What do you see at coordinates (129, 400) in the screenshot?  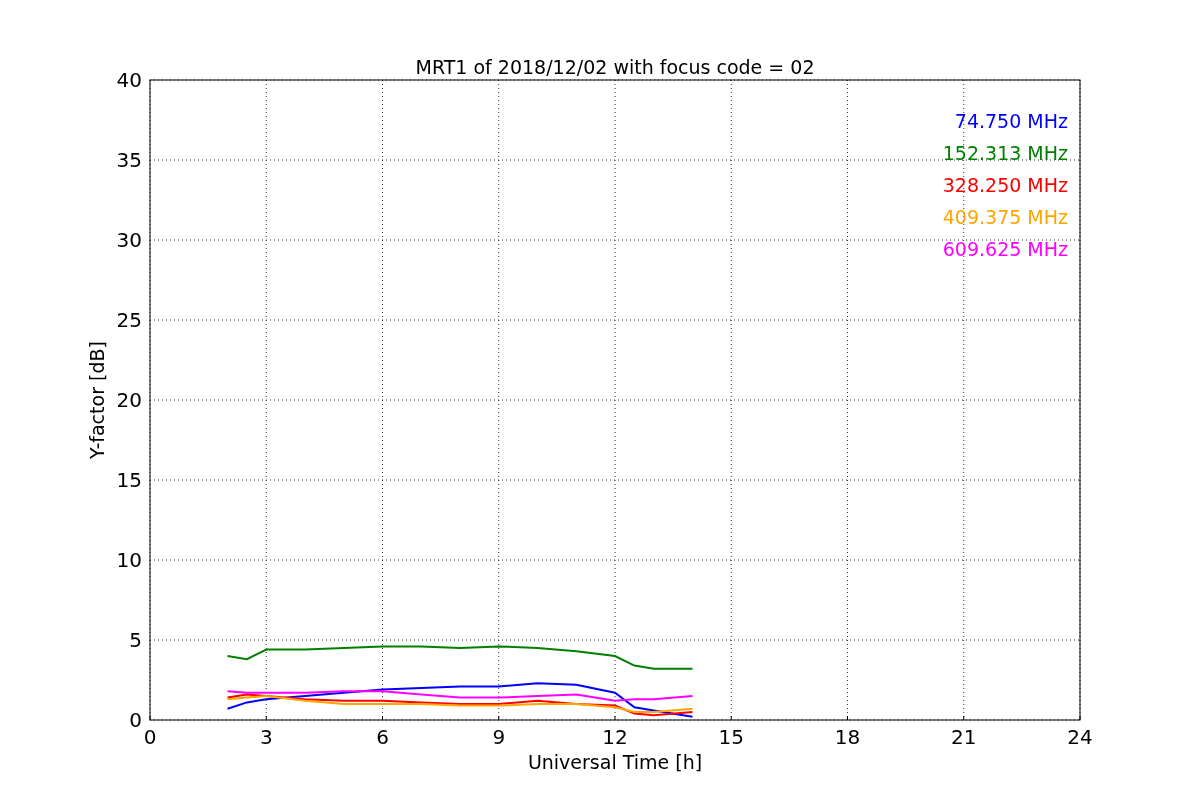 I see `y-tick-label: 20` at bounding box center [129, 400].